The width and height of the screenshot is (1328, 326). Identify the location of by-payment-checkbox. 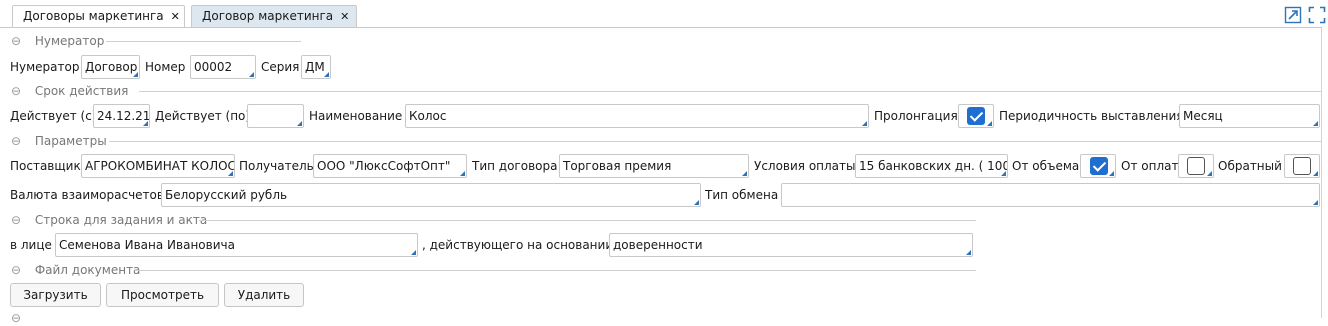
(1196, 166).